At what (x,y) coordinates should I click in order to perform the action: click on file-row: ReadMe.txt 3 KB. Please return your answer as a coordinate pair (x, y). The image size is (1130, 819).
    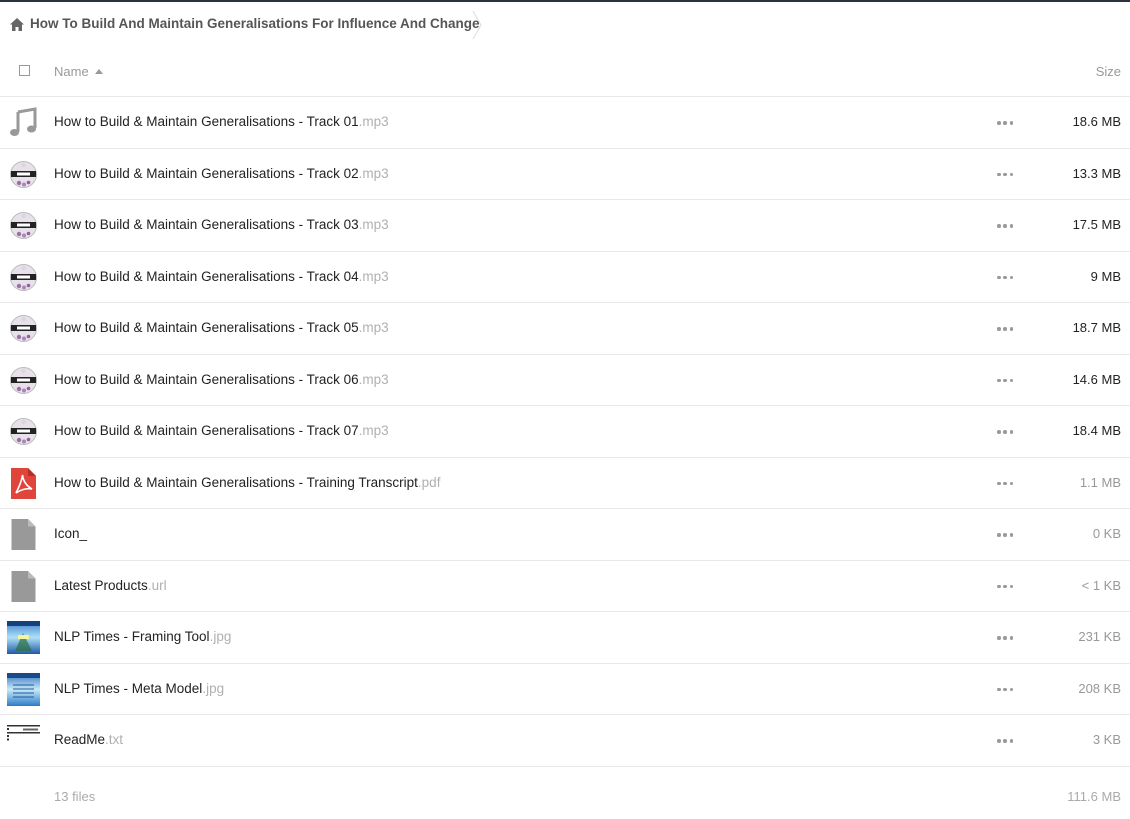
    Looking at the image, I should click on (565, 741).